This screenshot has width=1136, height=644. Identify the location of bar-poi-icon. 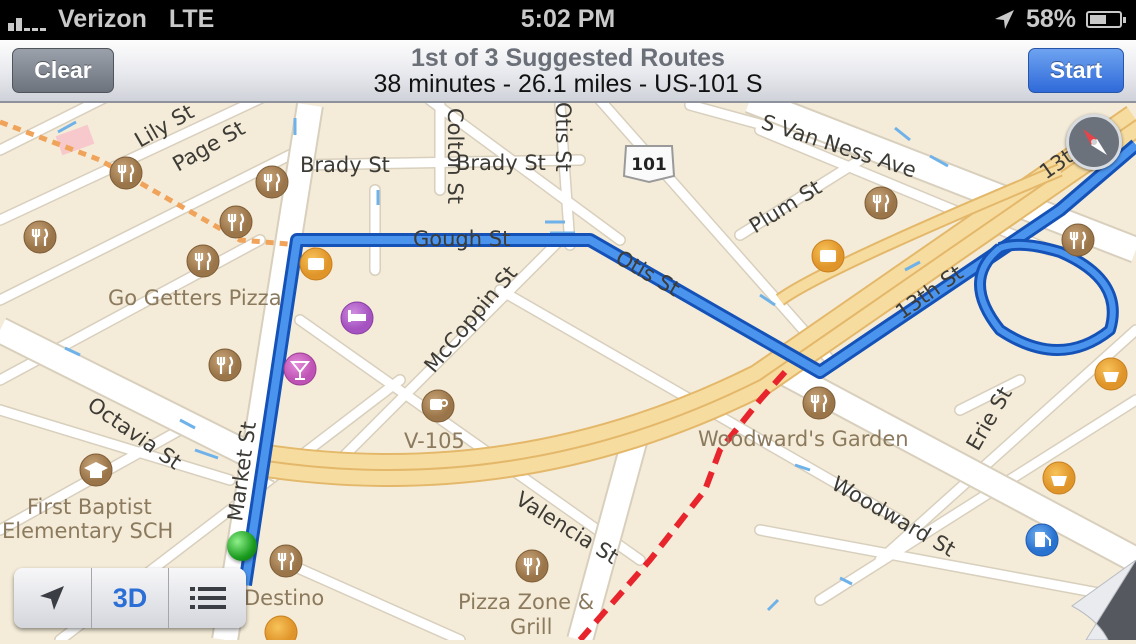
(300, 369).